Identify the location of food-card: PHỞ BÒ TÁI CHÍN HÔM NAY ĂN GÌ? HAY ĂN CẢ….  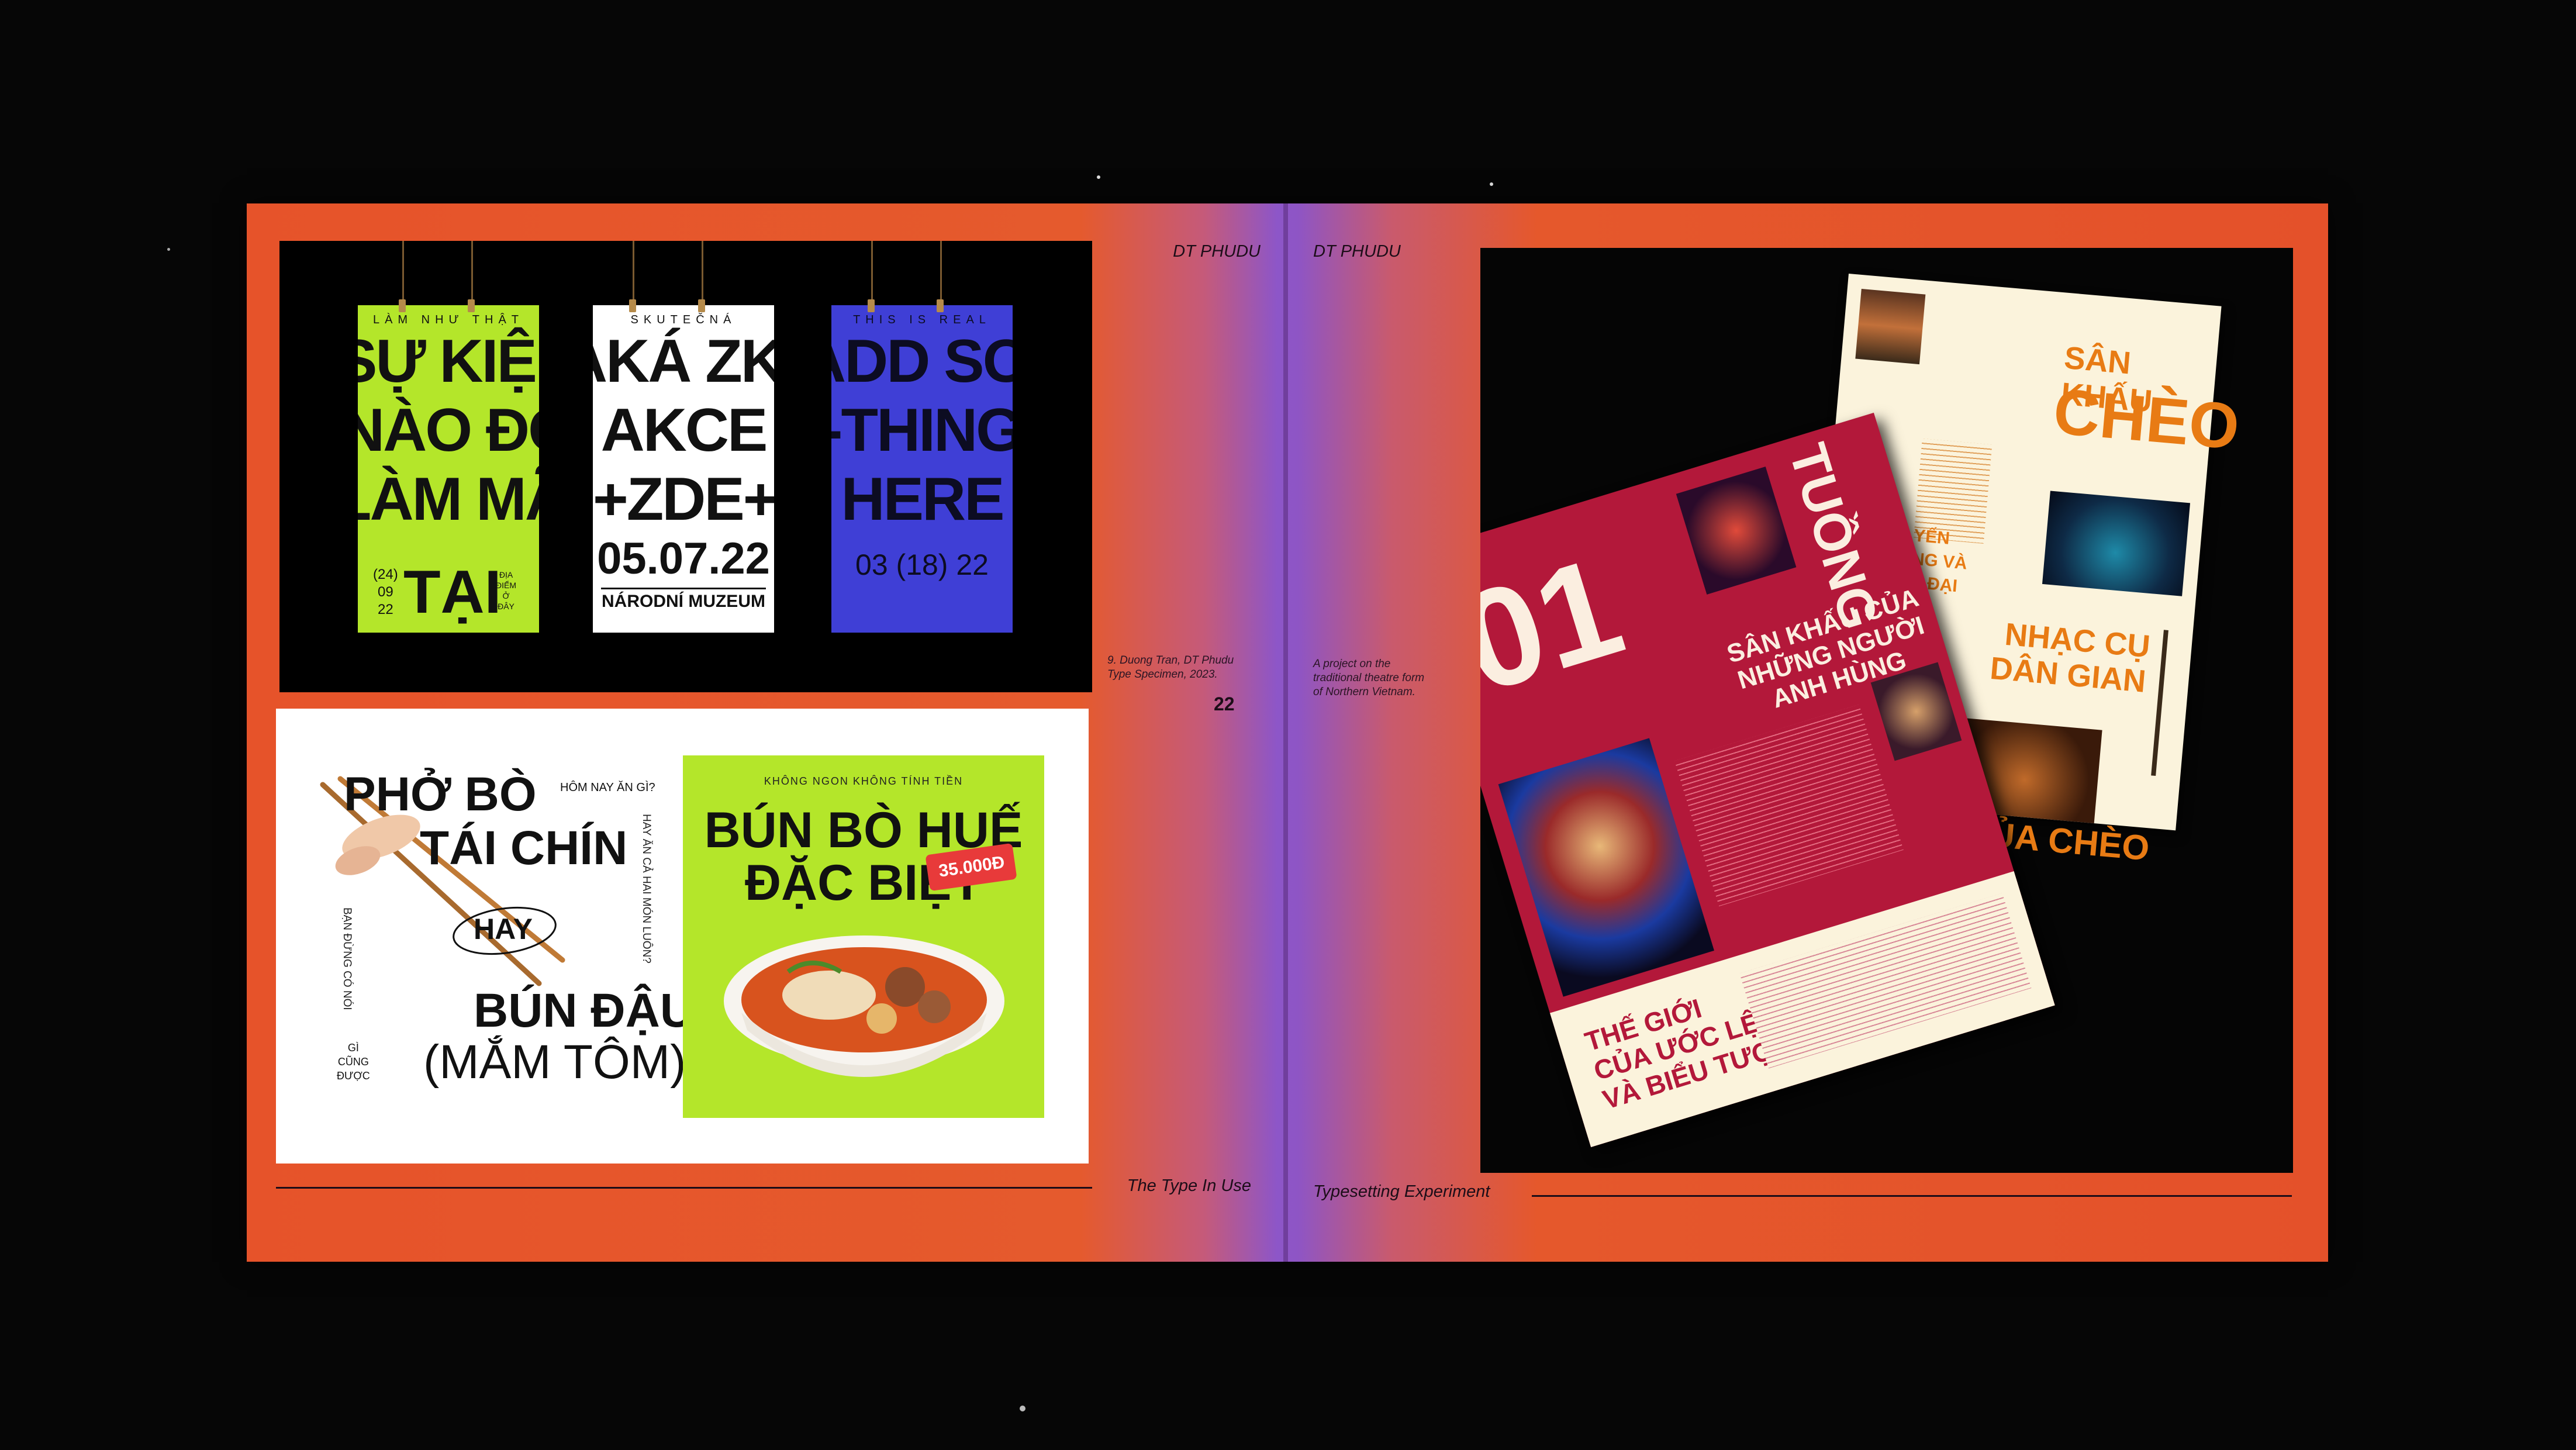
(682, 937).